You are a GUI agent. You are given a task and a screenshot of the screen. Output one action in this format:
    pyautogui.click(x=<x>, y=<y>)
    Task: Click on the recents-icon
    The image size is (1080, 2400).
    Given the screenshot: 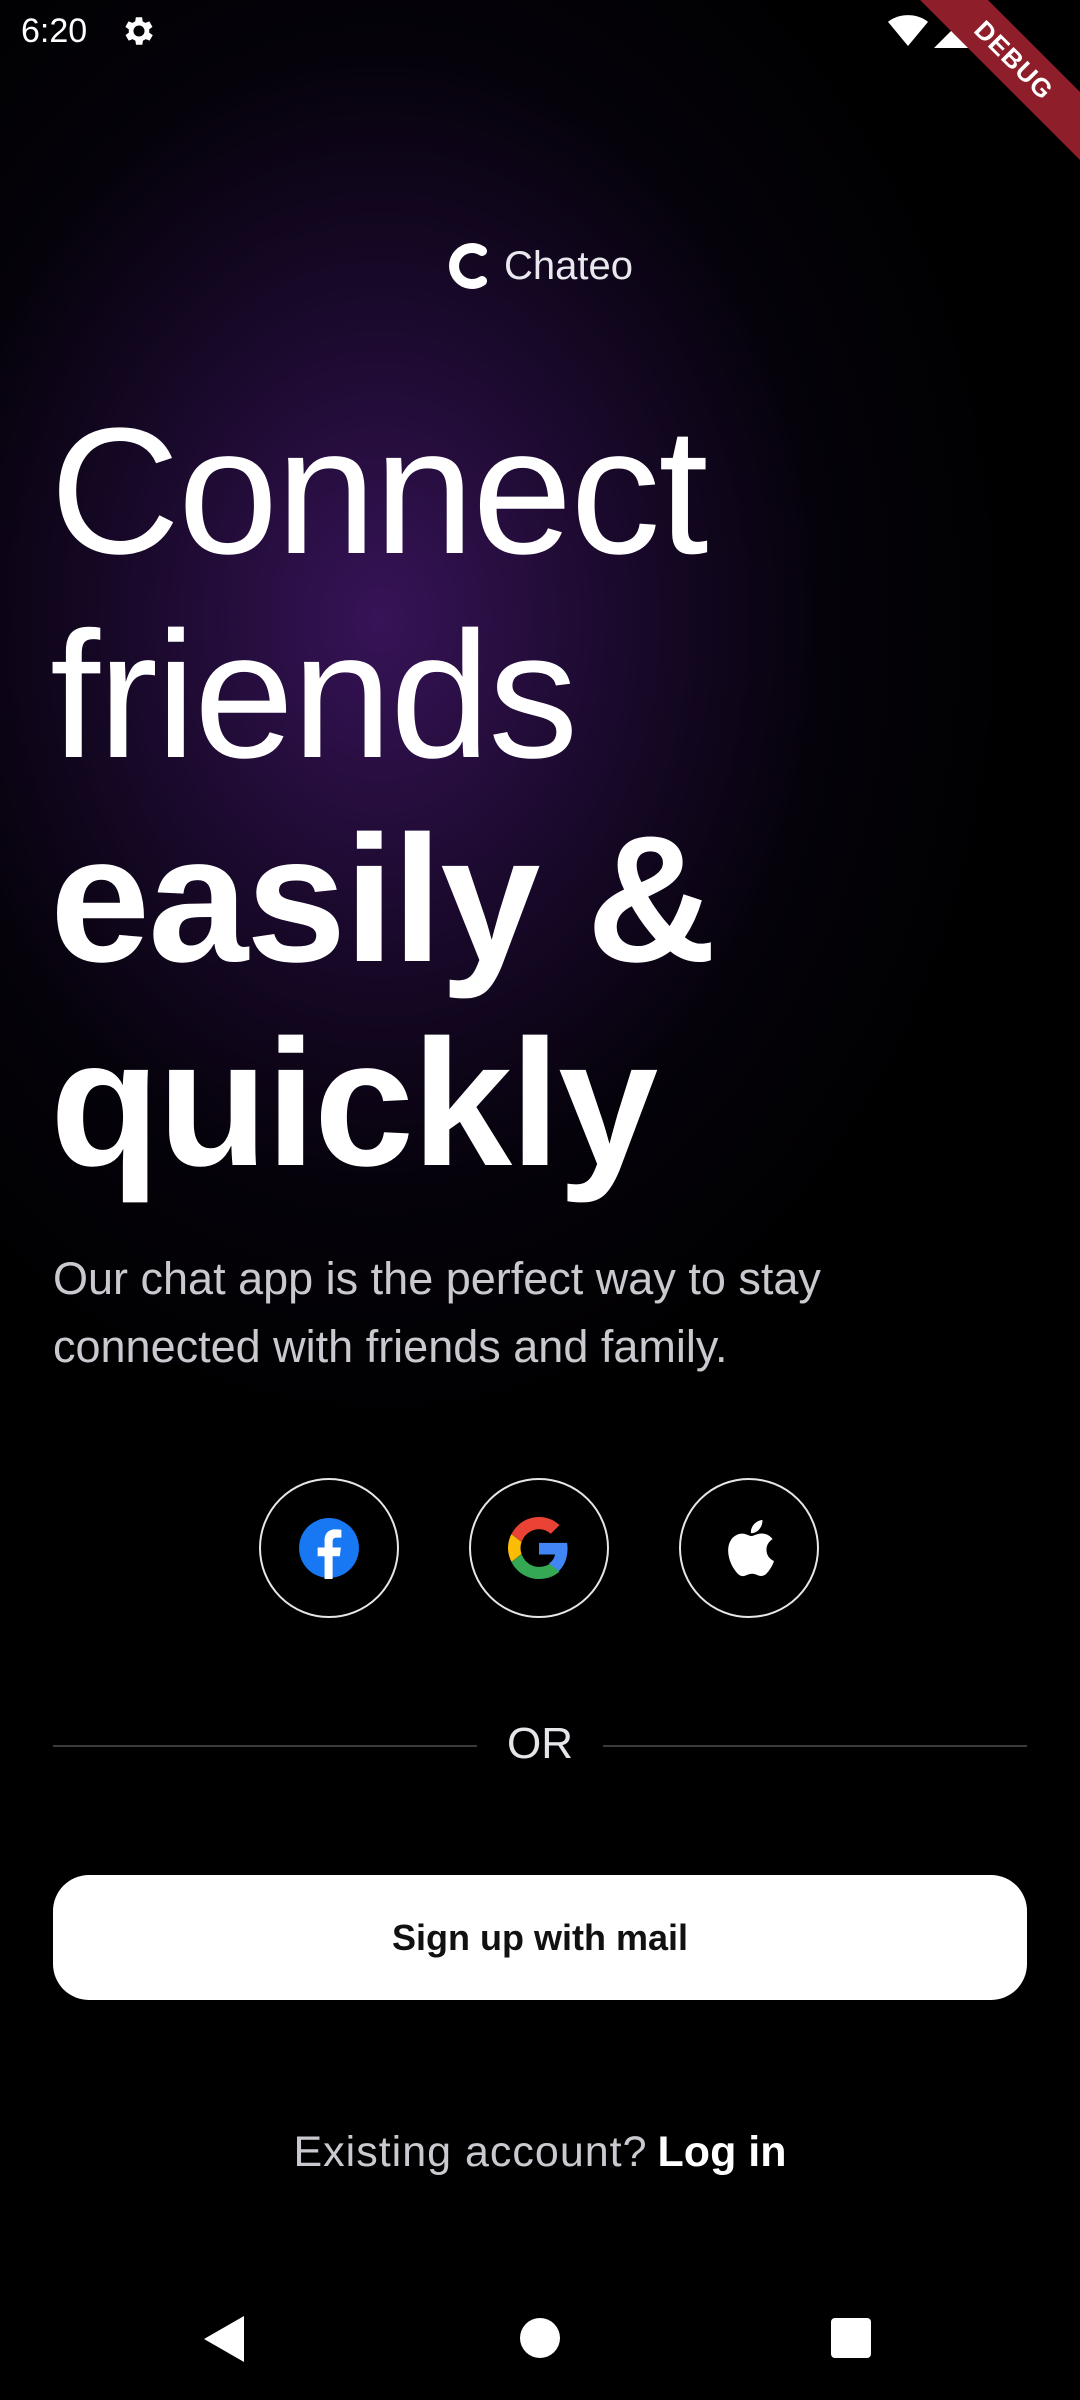 What is the action you would take?
    pyautogui.click(x=851, y=2338)
    